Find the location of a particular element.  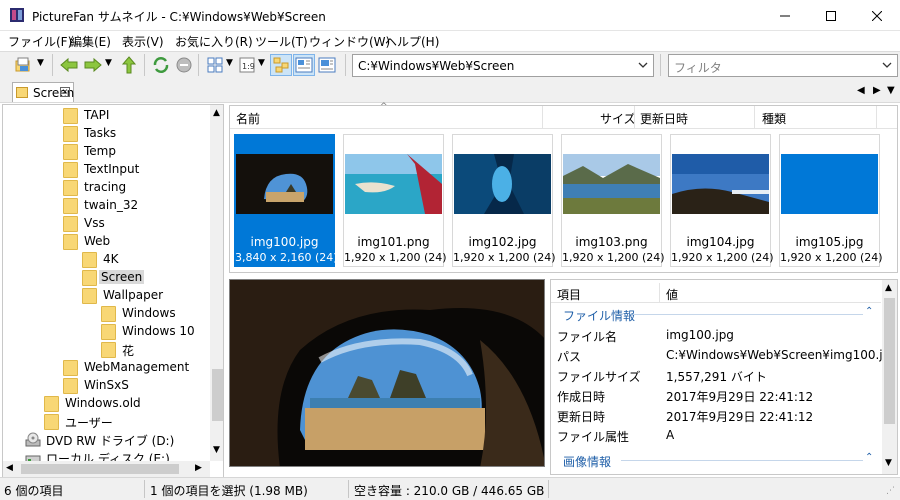

toolbar-divider is located at coordinates (52, 65).